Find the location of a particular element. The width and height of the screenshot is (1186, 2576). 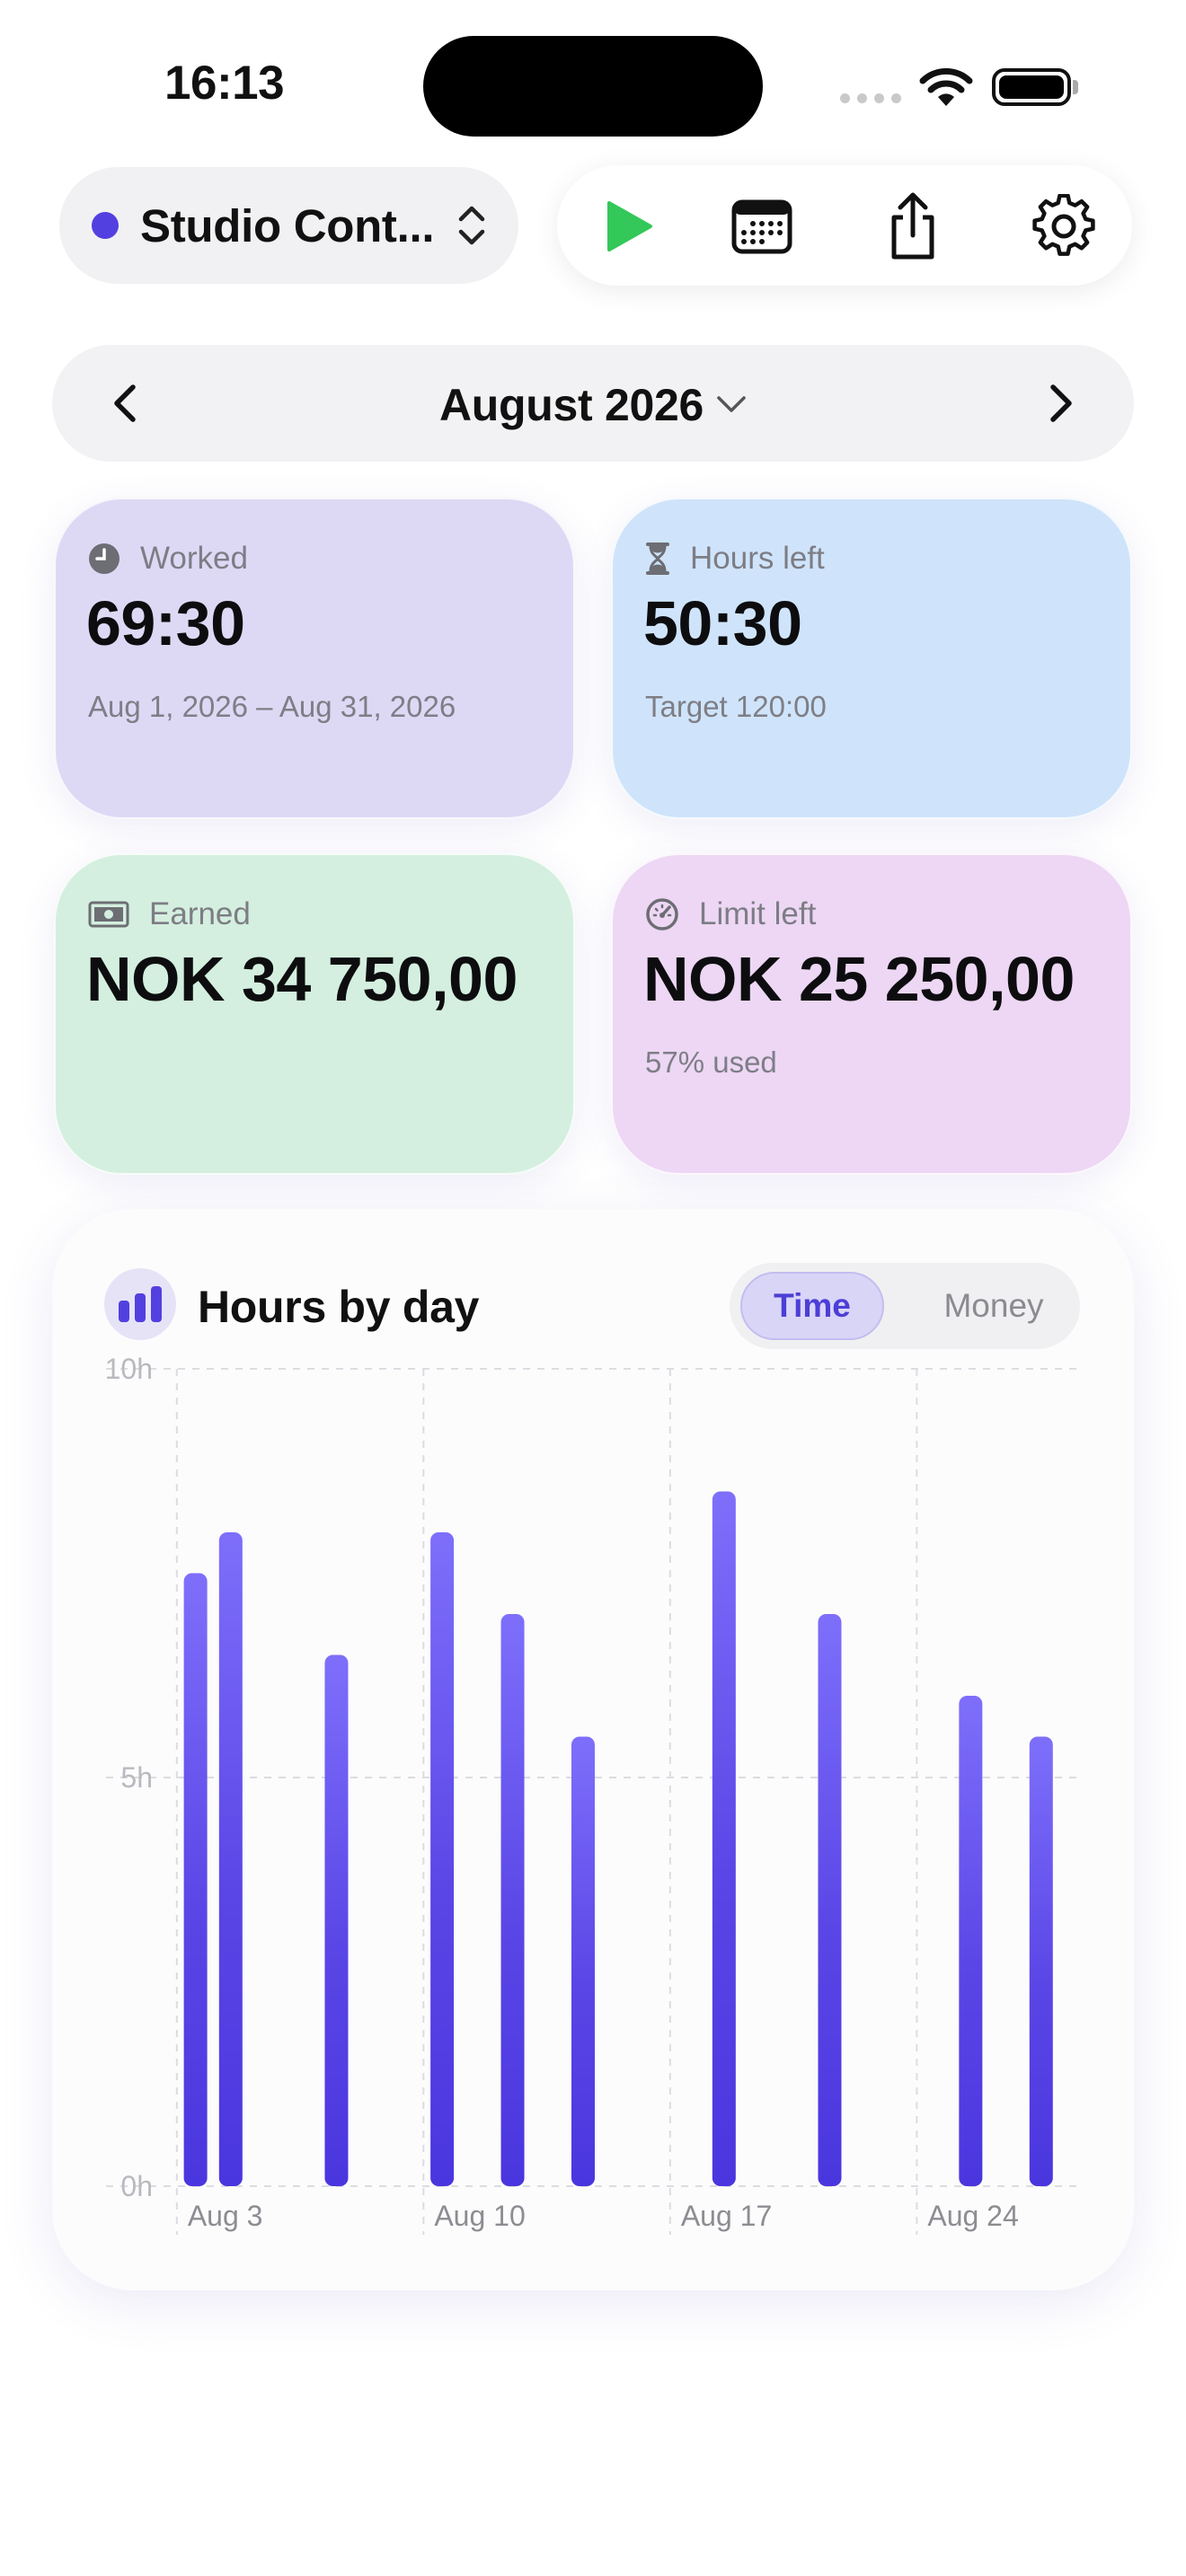

y-tick-label: 0h is located at coordinates (136, 2186).